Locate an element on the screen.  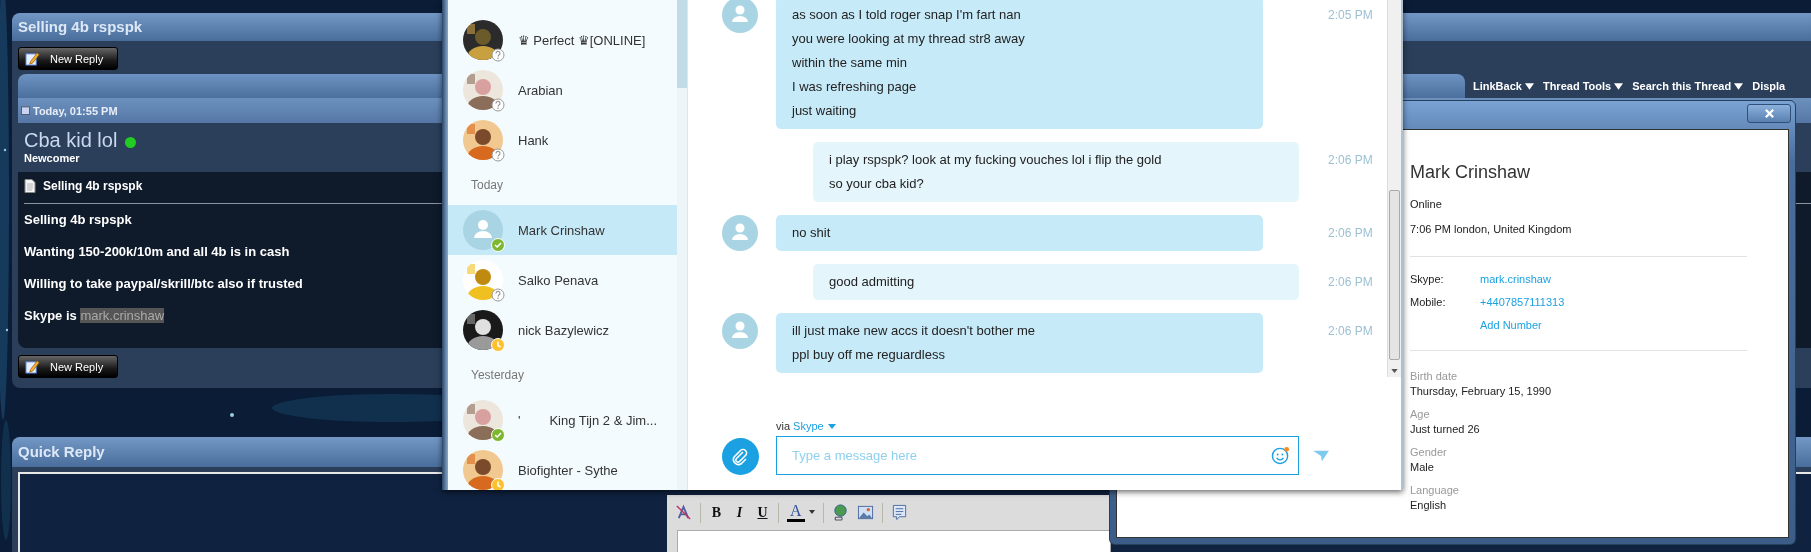
close-button is located at coordinates (1769, 113).